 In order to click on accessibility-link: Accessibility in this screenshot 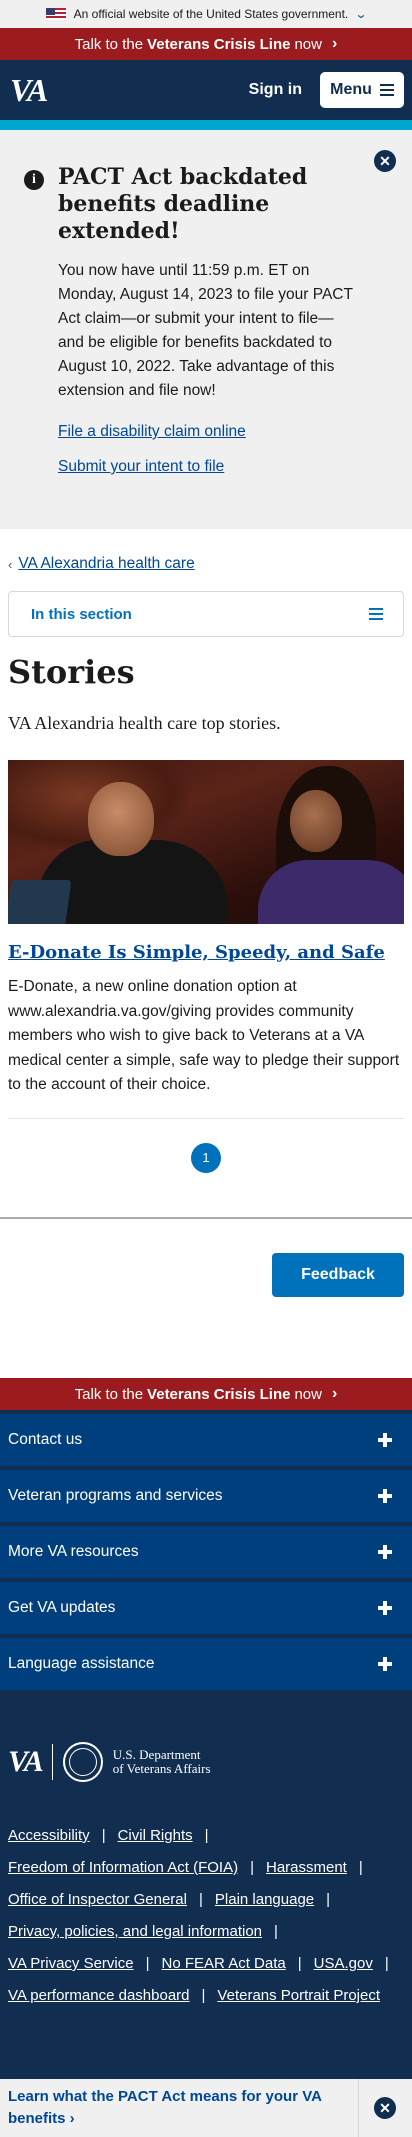, I will do `click(49, 1836)`.